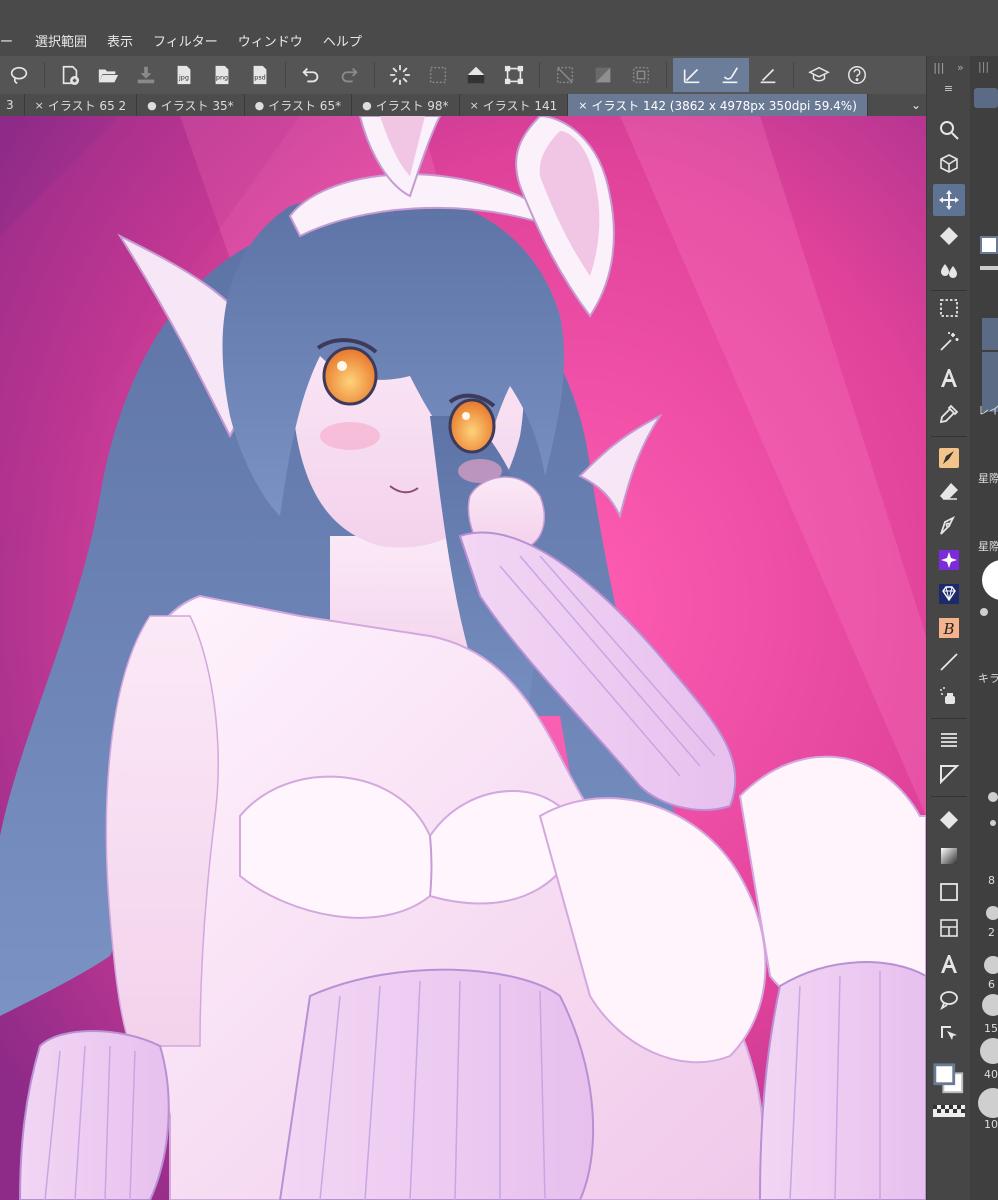 The image size is (998, 1200). Describe the element at coordinates (514, 75) in the screenshot. I see `transform-button` at that location.